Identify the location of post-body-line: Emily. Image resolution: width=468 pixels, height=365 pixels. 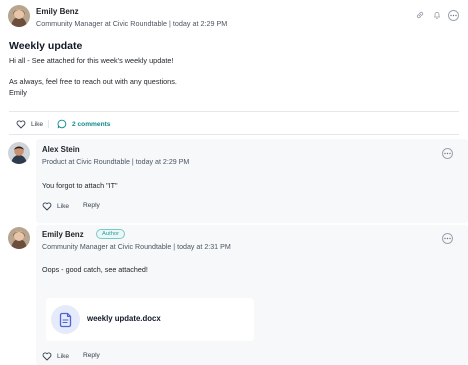
(18, 92).